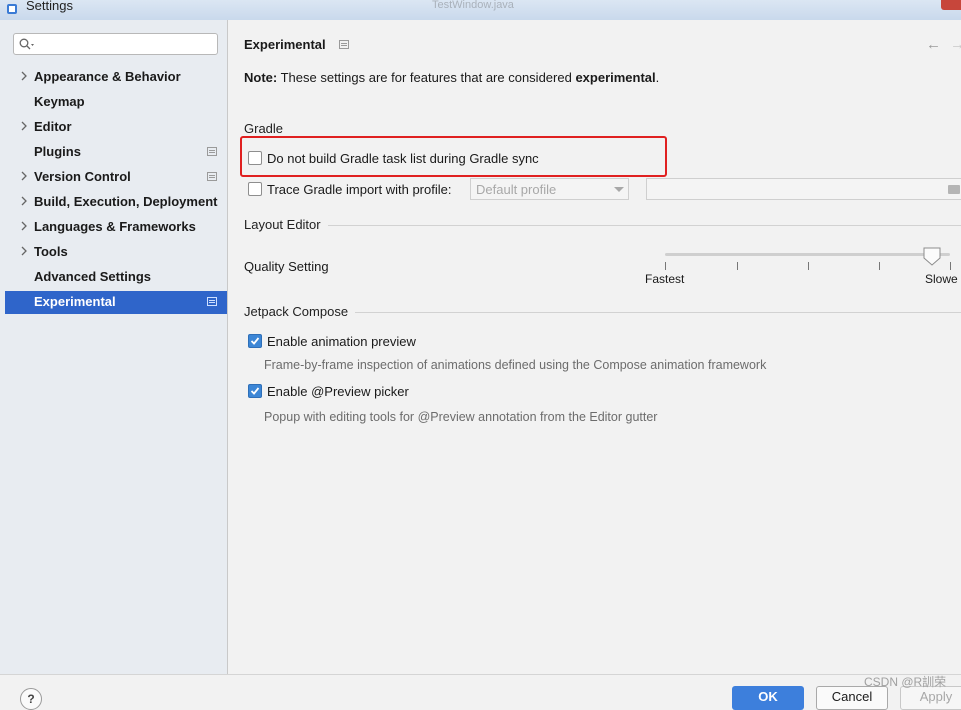 The image size is (961, 710). What do you see at coordinates (341, 341) in the screenshot?
I see `animation-preview-label: Enable animation preview` at bounding box center [341, 341].